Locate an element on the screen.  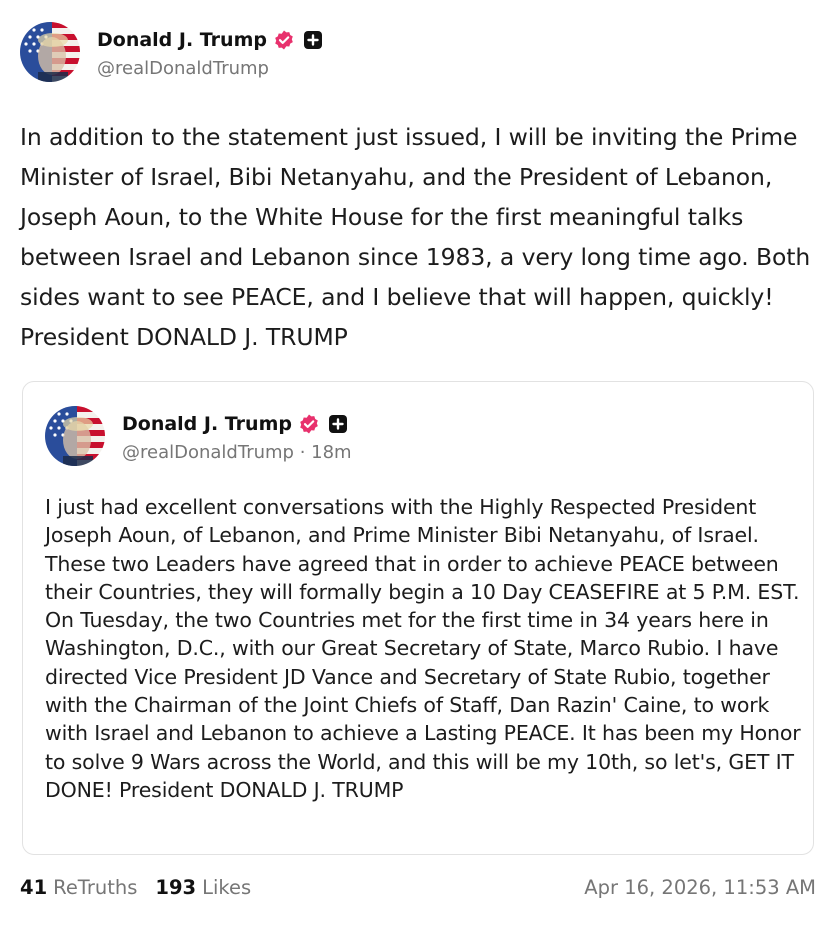
quoted-avatar is located at coordinates (75, 436).